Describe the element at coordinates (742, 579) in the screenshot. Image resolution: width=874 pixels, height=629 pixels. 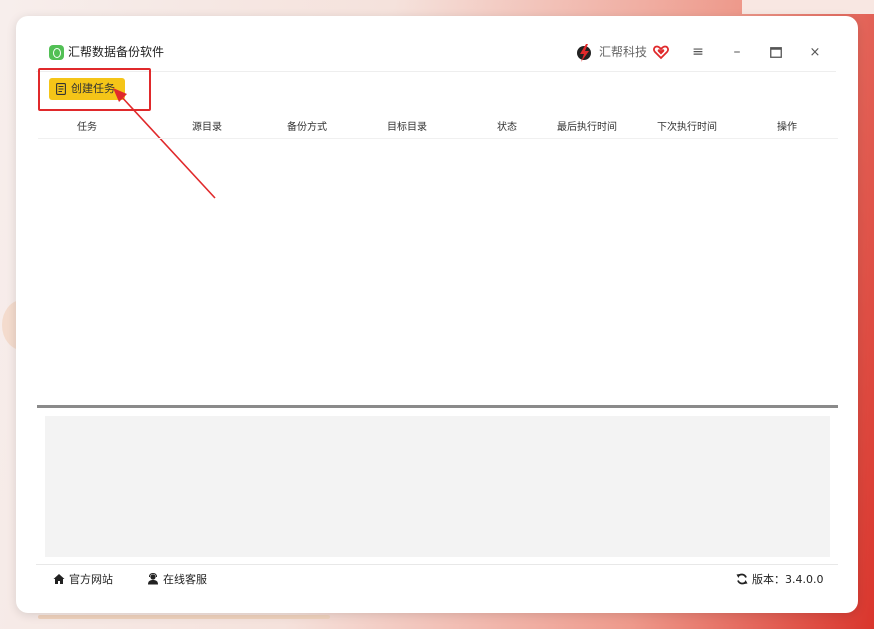
I see `refresh-icon` at that location.